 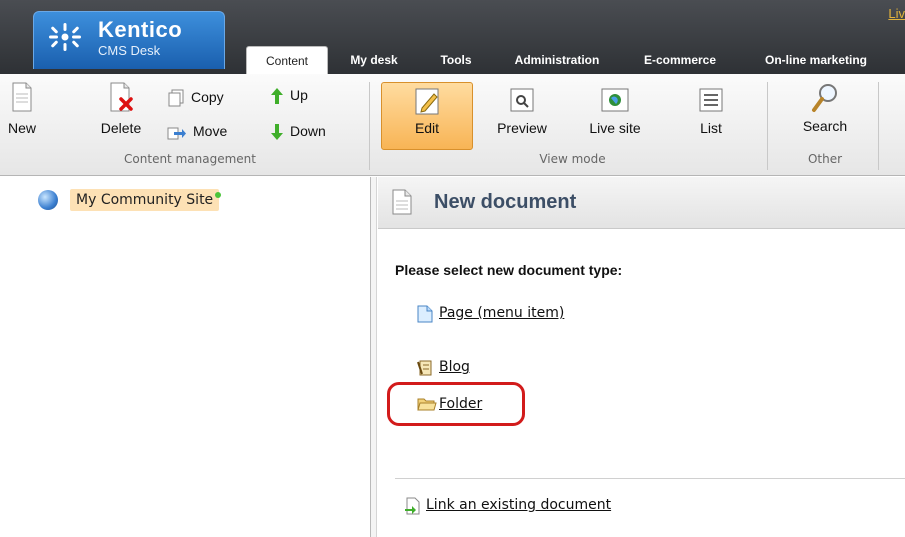 I want to click on delete-document-icon, so click(x=121, y=97).